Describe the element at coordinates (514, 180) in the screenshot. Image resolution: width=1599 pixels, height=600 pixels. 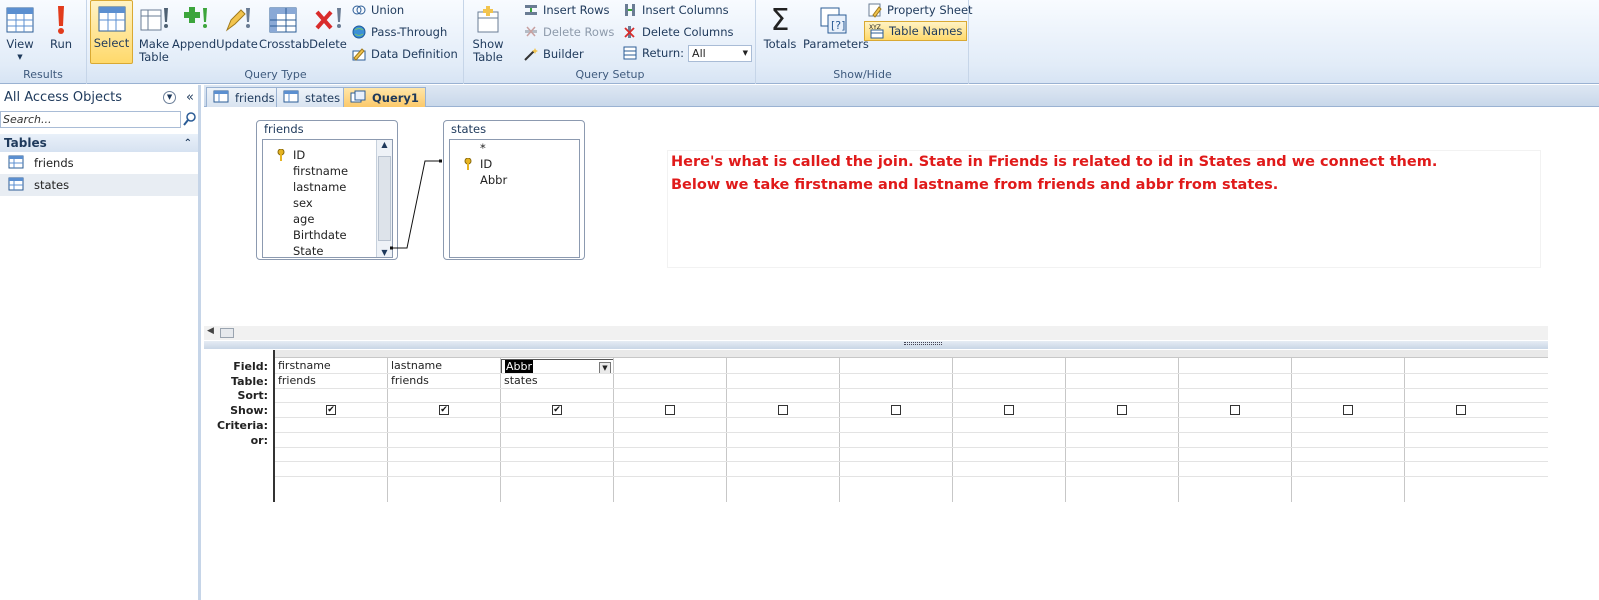
I see `field-item: Abbr` at that location.